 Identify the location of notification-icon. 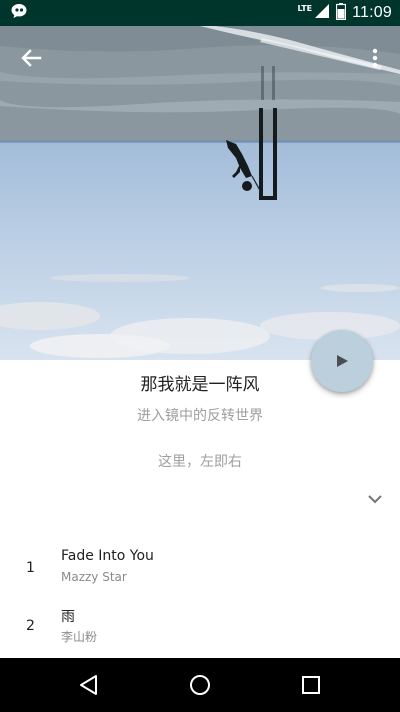
(19, 13).